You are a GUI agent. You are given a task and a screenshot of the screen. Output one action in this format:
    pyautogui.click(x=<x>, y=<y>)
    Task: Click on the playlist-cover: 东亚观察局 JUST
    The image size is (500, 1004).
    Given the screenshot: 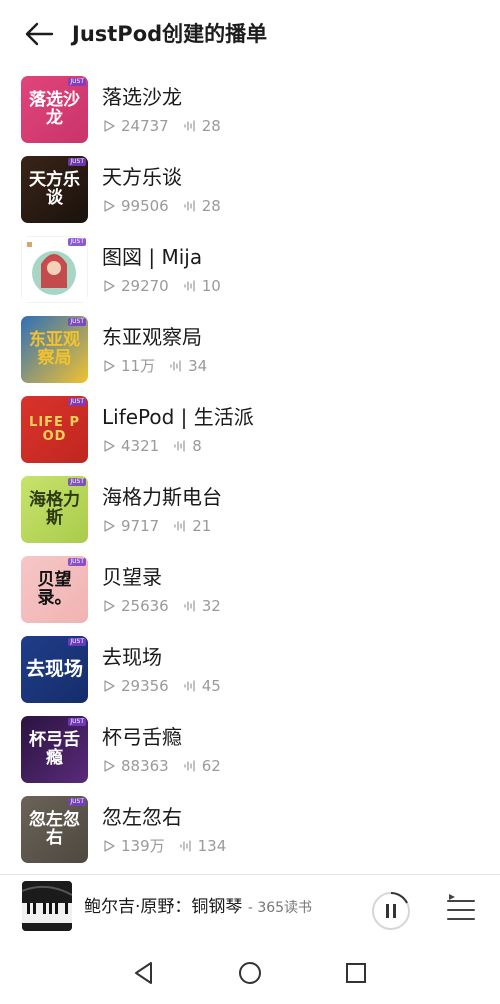 What is the action you would take?
    pyautogui.click(x=54, y=349)
    